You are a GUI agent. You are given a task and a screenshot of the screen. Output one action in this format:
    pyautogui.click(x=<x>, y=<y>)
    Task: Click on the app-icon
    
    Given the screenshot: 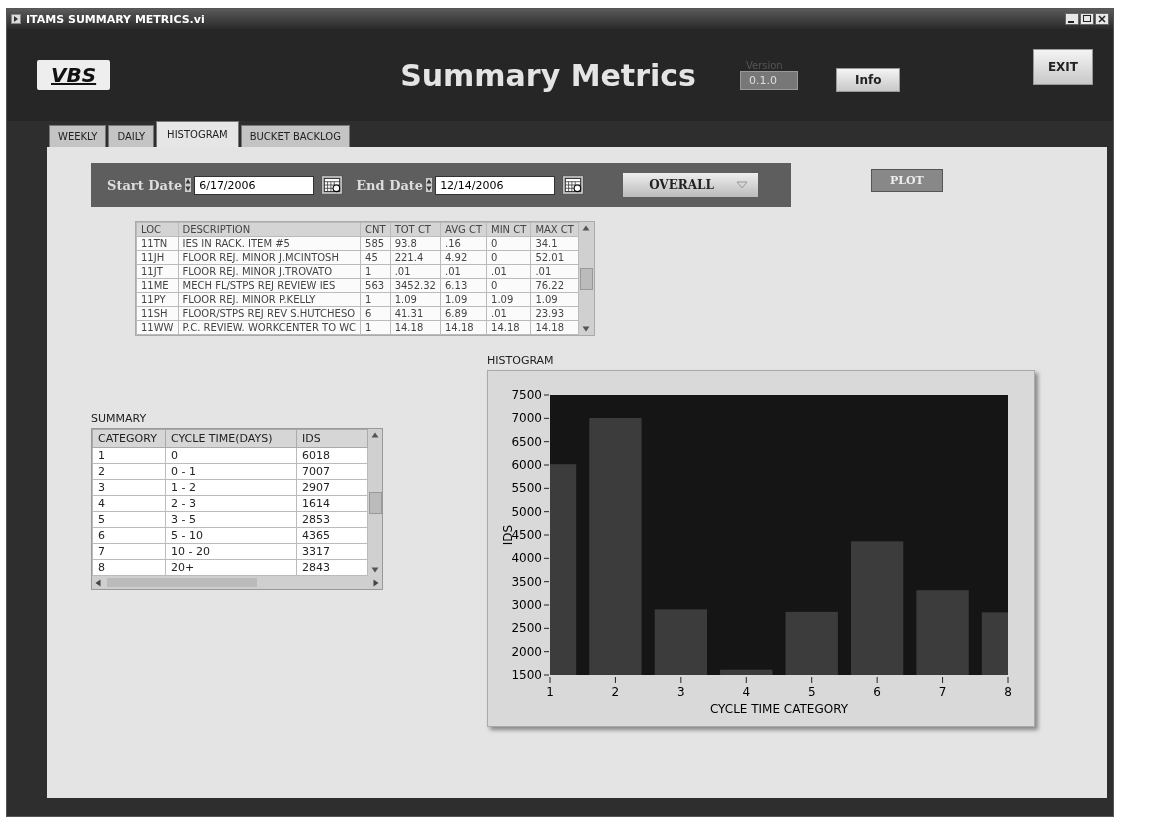 What is the action you would take?
    pyautogui.click(x=16, y=19)
    